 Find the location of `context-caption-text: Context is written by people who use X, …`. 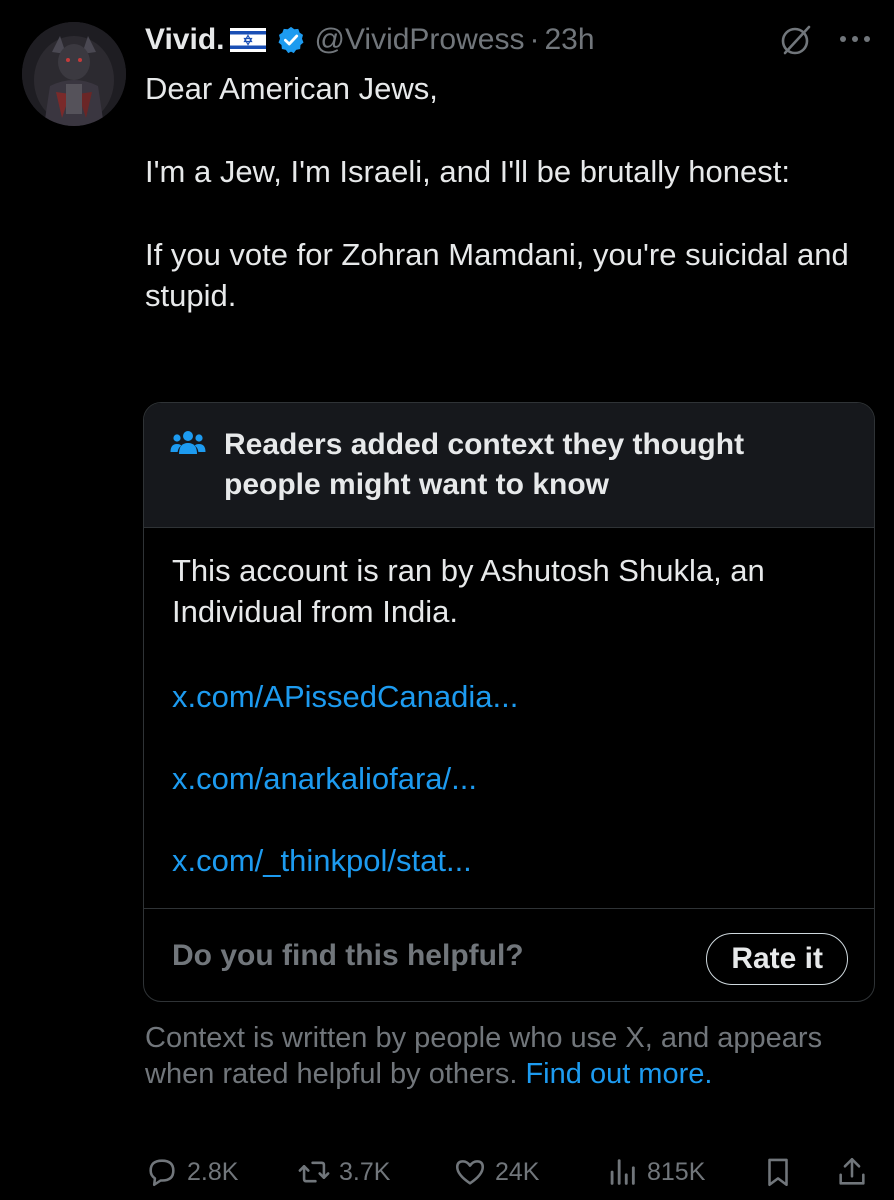

context-caption-text: Context is written by people who use X, … is located at coordinates (484, 1056).